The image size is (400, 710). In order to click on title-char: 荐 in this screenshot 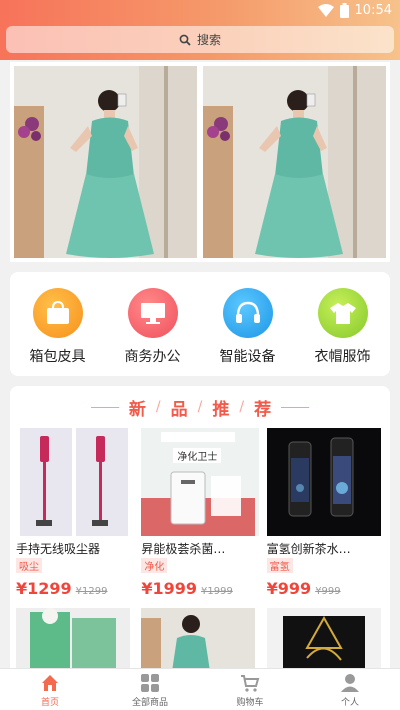, I will do `click(263, 409)`.